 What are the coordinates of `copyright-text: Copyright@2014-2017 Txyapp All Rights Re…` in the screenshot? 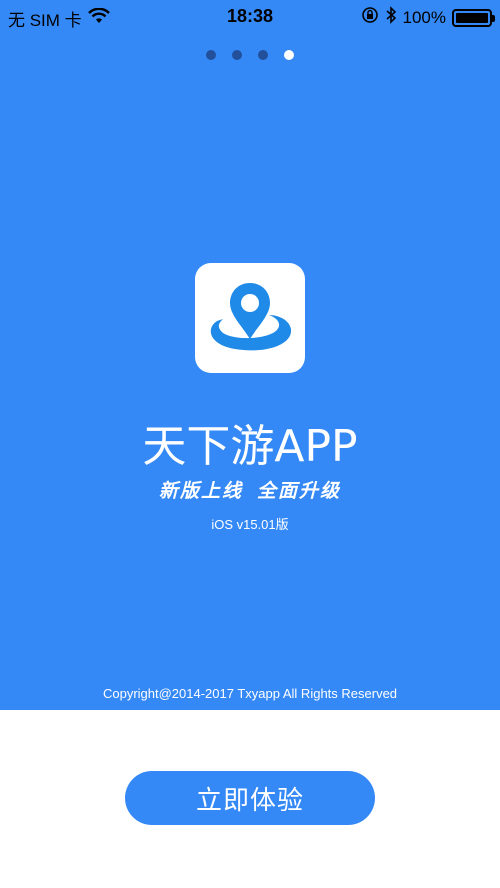 It's located at (250, 693).